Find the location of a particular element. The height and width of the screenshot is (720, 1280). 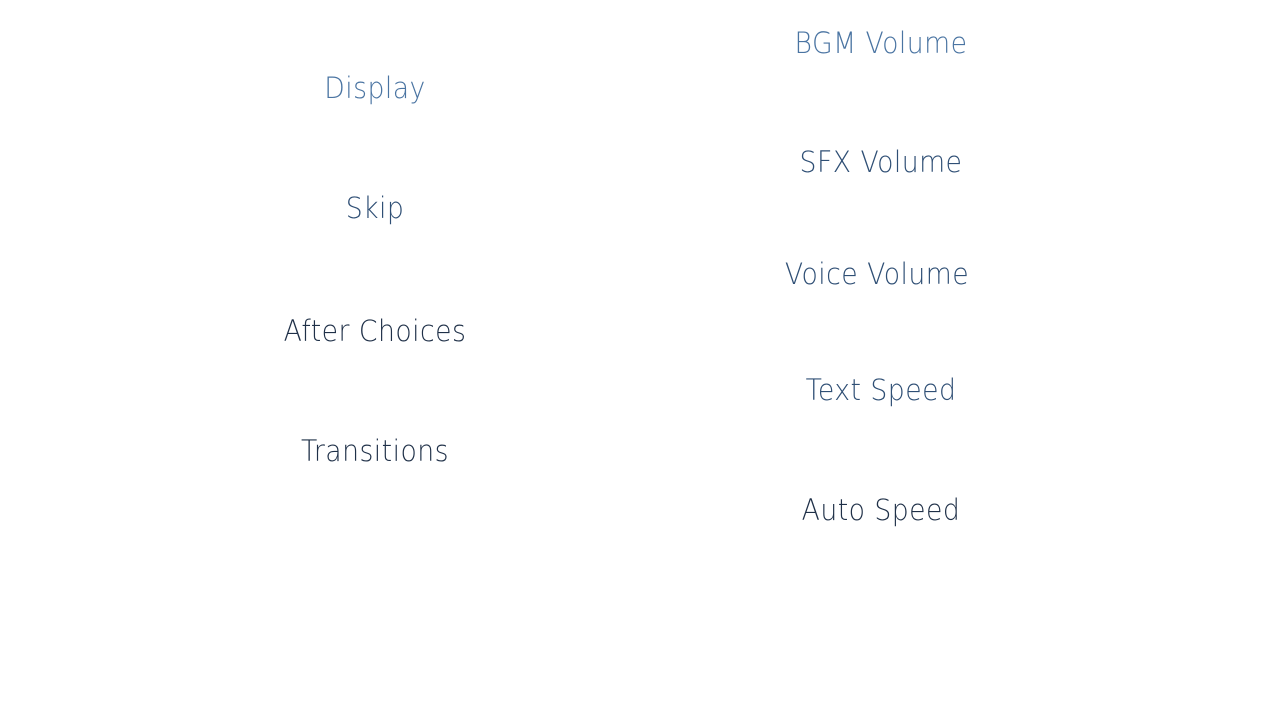

display-option: Display is located at coordinates (375, 88).